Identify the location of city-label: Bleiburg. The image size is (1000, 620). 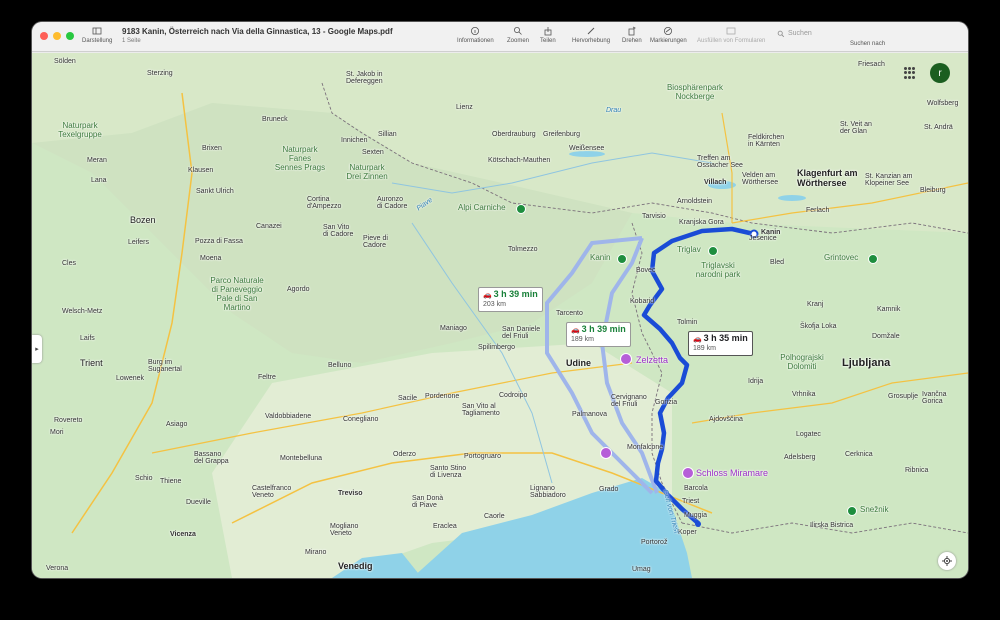
(933, 190).